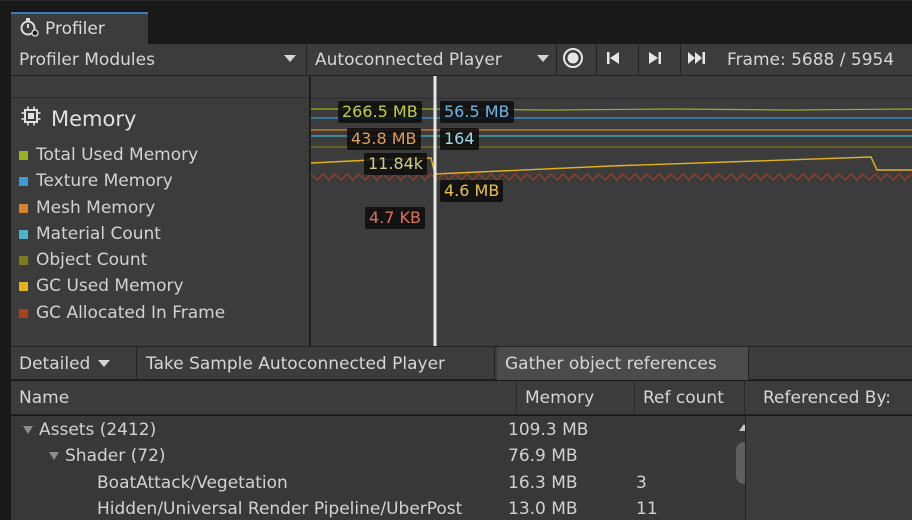  Describe the element at coordinates (104, 181) in the screenshot. I see `legend-label: Texture Memory` at that location.